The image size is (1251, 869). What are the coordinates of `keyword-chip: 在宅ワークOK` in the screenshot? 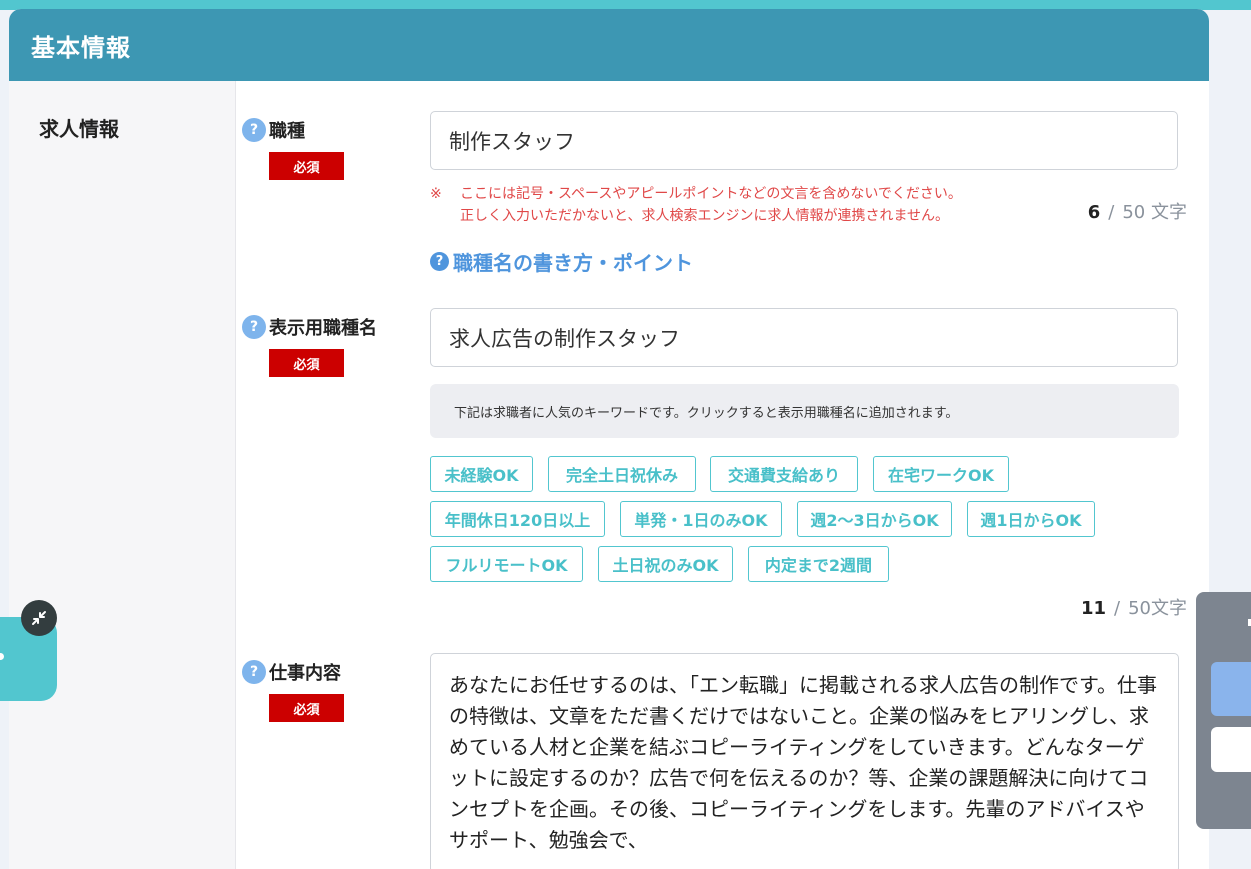 It's located at (941, 474).